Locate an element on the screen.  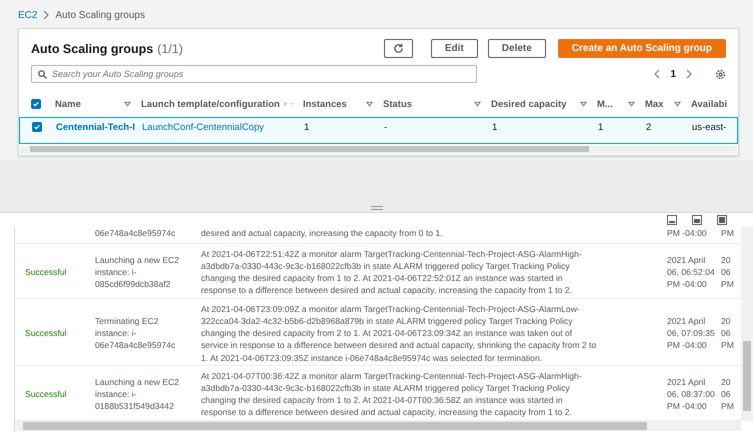
table-cell-text: PM is located at coordinates (728, 233).